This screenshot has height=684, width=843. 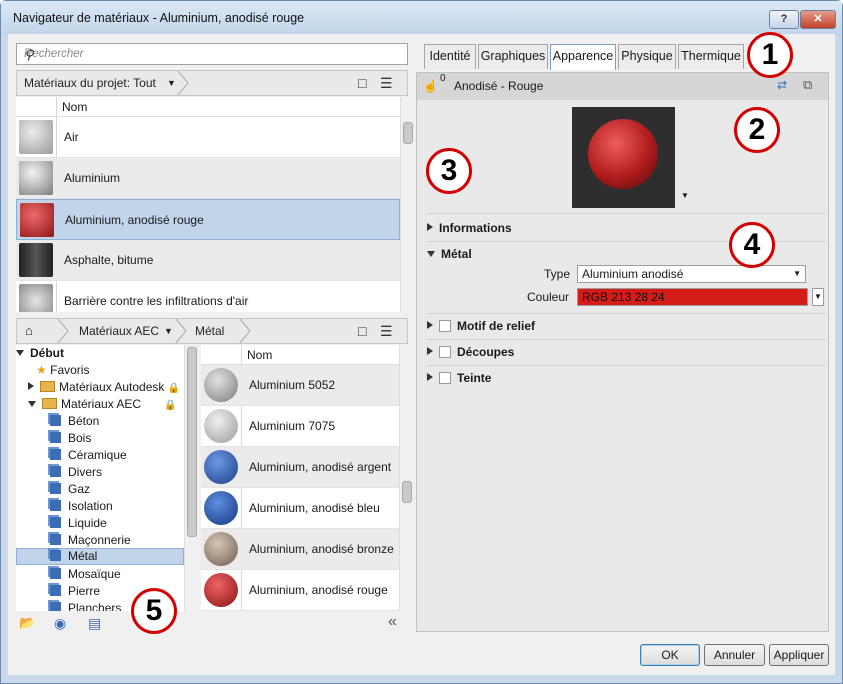 What do you see at coordinates (208, 296) in the screenshot?
I see `list-item: Barrière contre les infiltrations d'air` at bounding box center [208, 296].